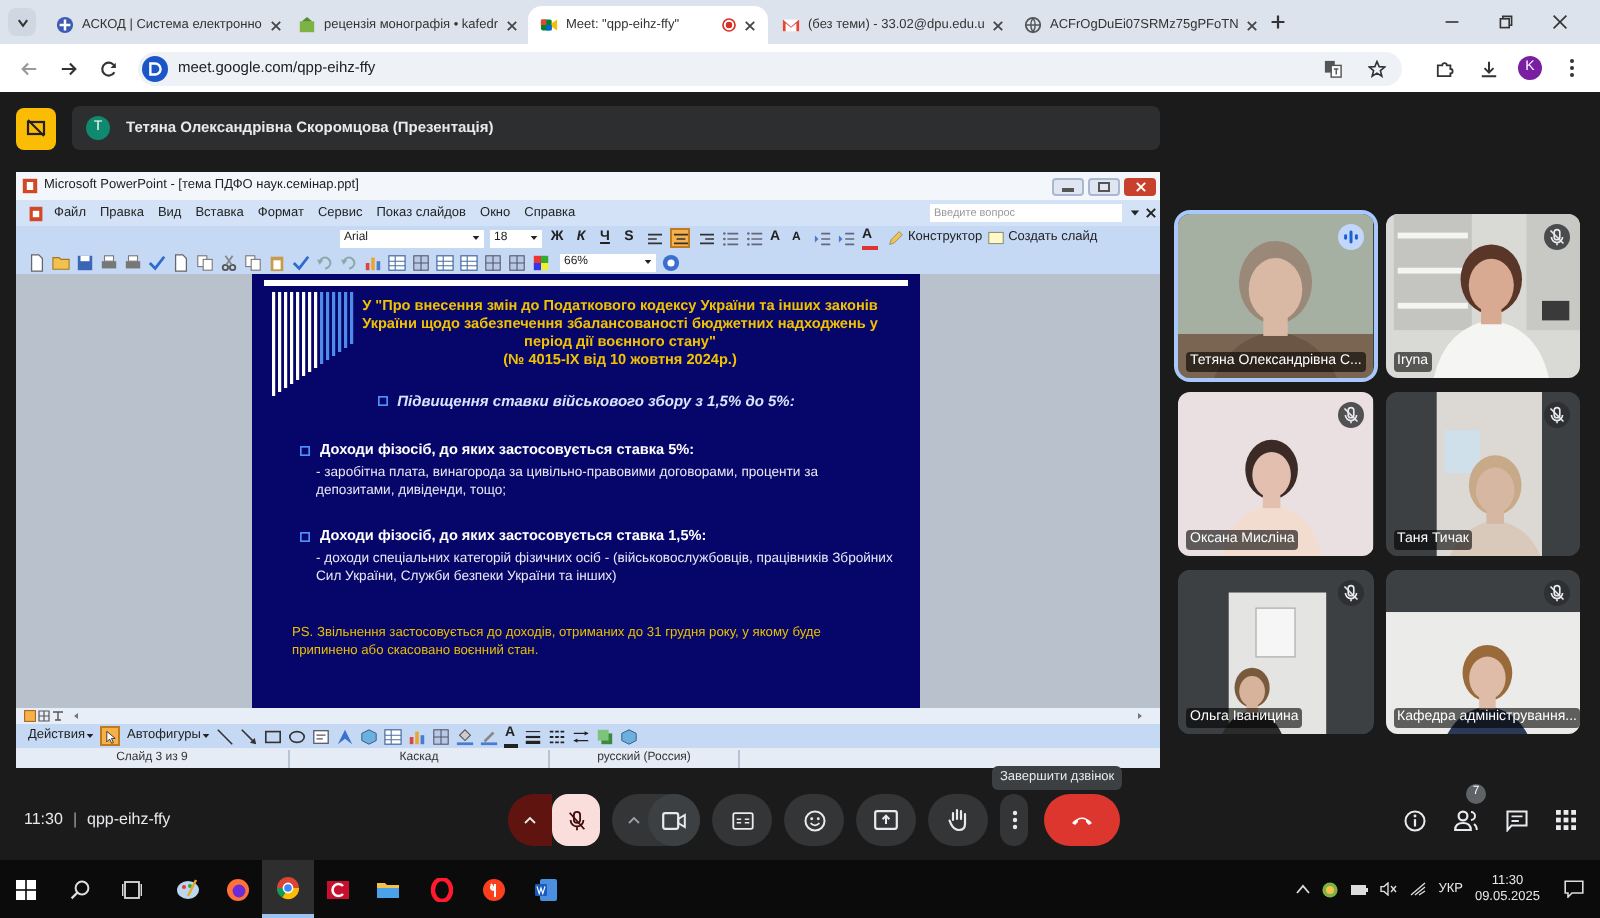 This screenshot has height=918, width=1600. Describe the element at coordinates (1566, 820) in the screenshot. I see `apps-grid-icon` at that location.